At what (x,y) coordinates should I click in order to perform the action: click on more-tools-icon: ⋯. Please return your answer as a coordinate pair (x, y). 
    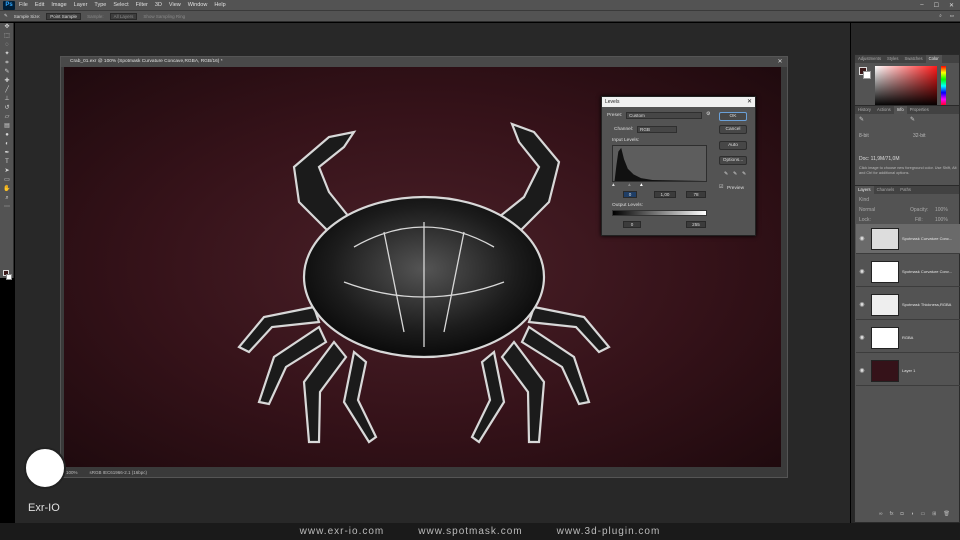
    Looking at the image, I should click on (7, 207).